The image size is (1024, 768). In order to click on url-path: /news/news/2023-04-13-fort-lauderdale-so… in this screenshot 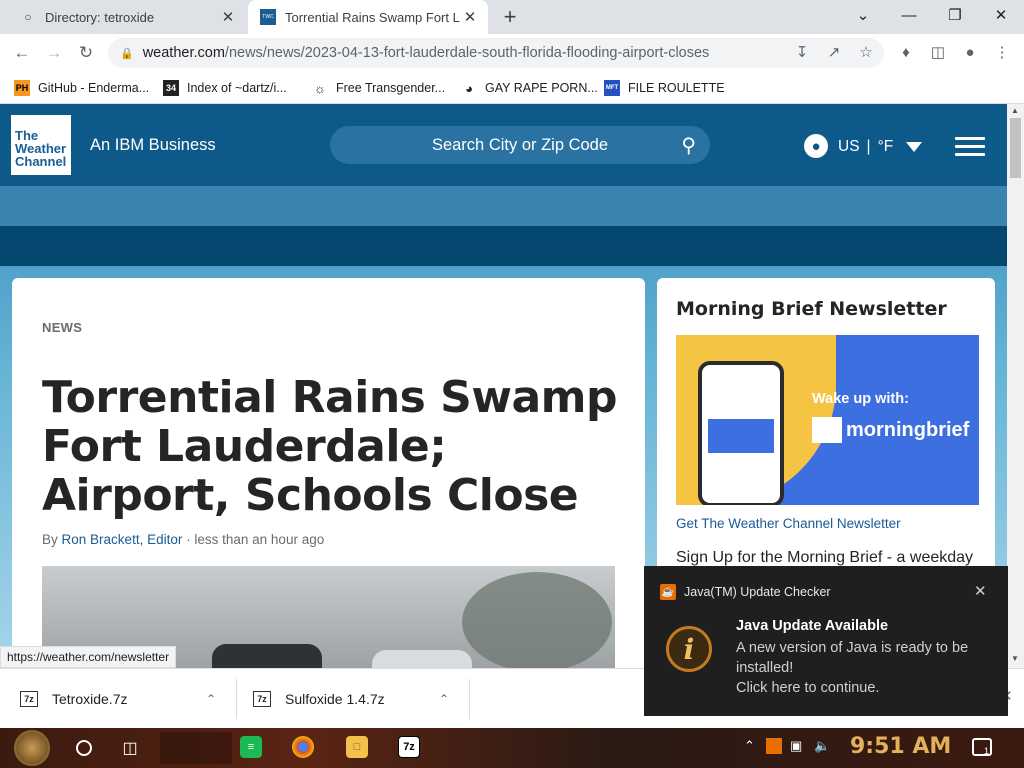, I will do `click(467, 53)`.